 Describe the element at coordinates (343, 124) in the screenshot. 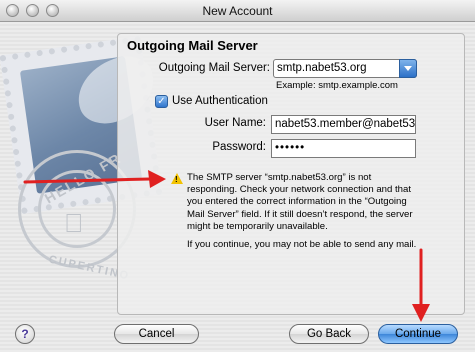

I see `username-field: nabet53.member@nabet53` at that location.